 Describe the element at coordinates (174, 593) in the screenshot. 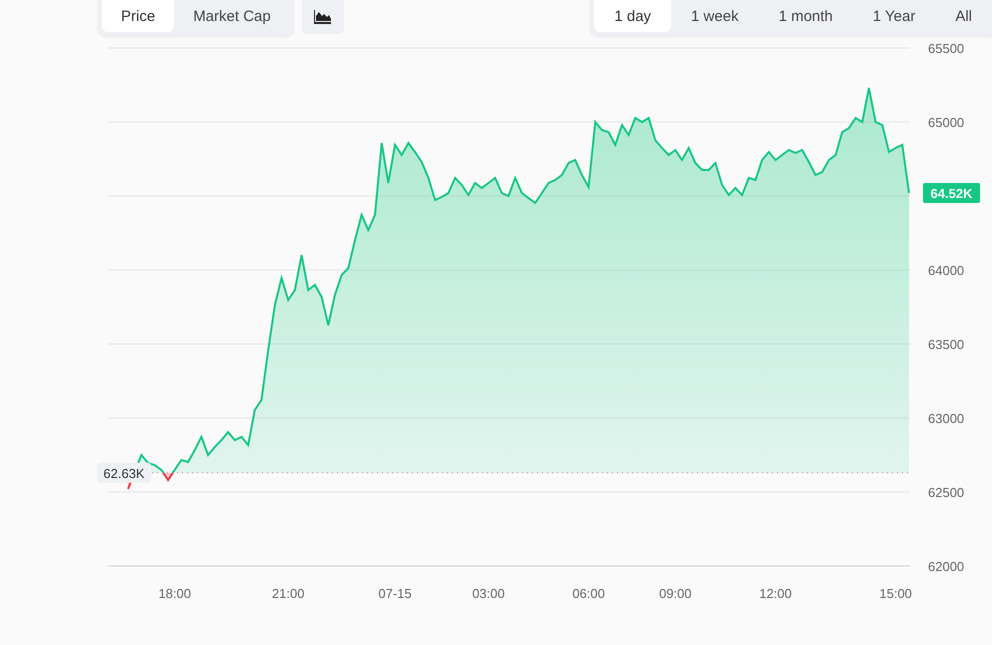

I see `x-axis-label: 18:00` at that location.